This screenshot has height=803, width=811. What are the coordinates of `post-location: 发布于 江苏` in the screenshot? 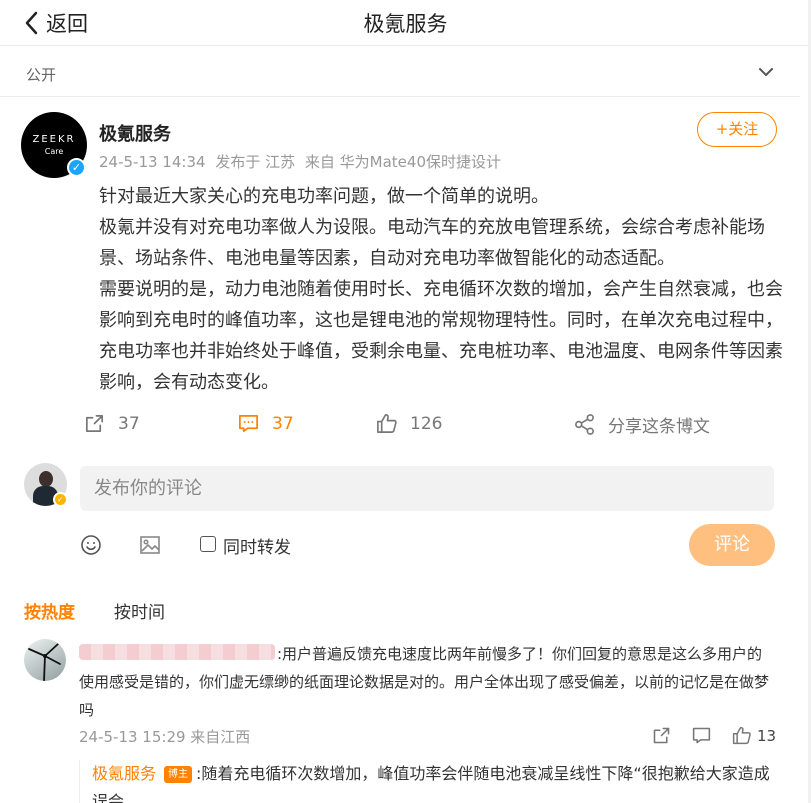 It's located at (255, 162).